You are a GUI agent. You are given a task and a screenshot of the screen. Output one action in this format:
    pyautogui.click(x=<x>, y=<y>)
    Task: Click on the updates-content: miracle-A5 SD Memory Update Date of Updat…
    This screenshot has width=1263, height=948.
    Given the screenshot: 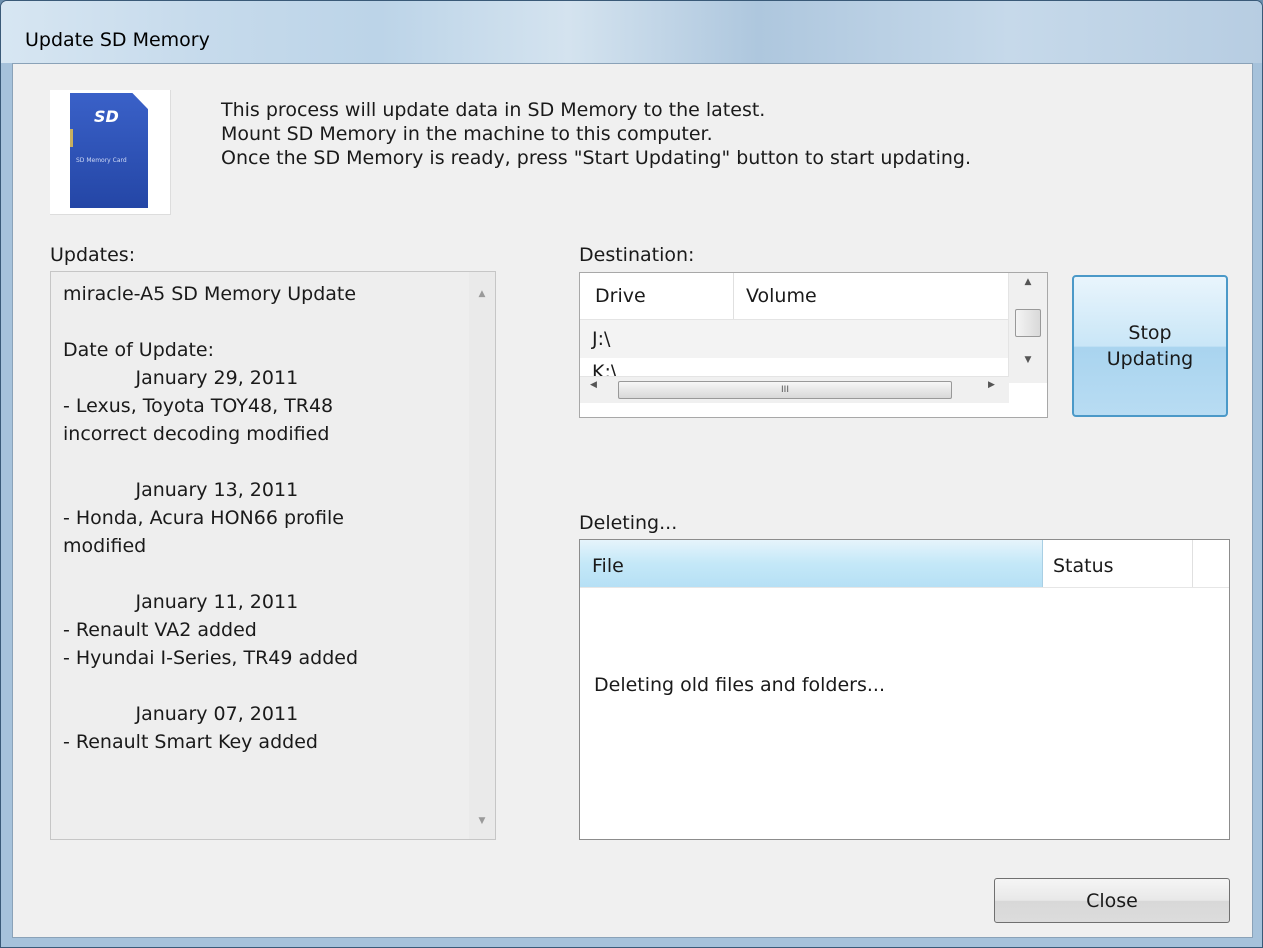 What is the action you would take?
    pyautogui.click(x=210, y=518)
    